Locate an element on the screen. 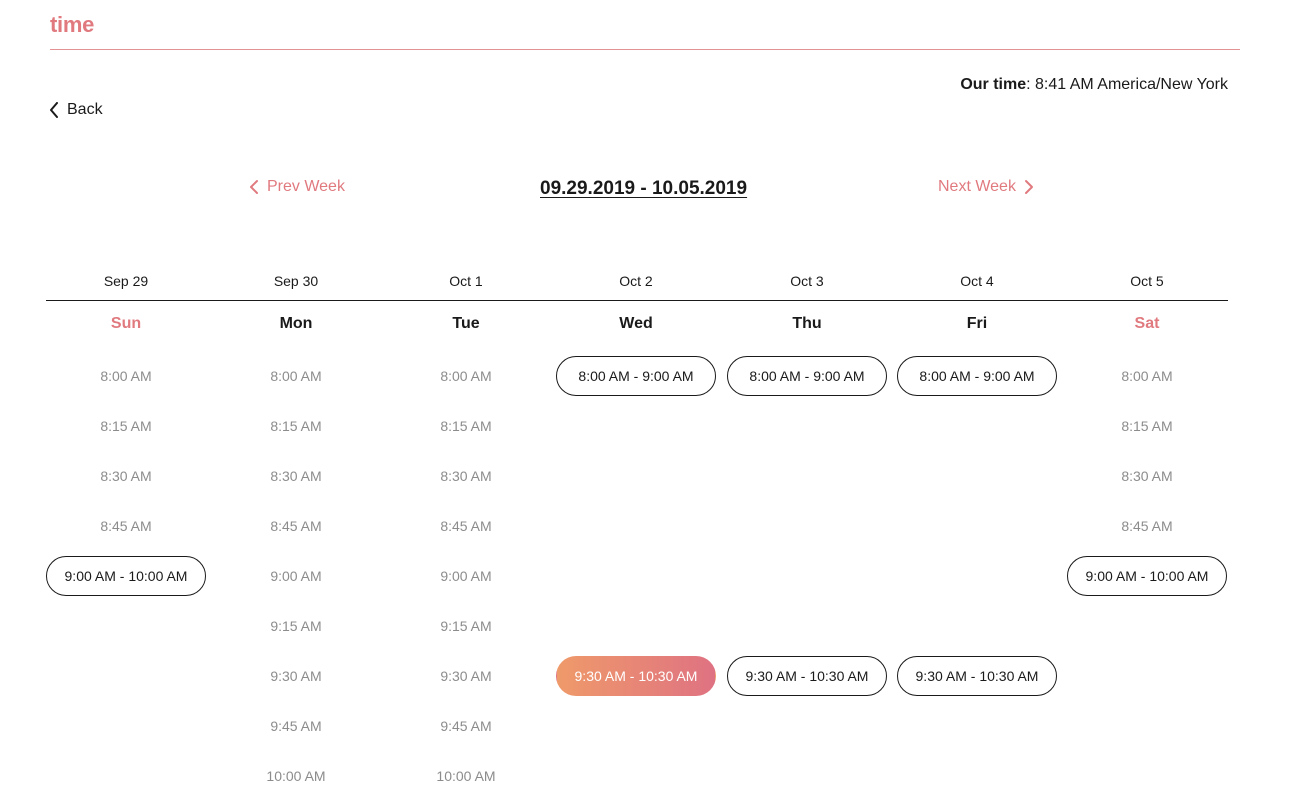  day-date: Sep 30 is located at coordinates (296, 281).